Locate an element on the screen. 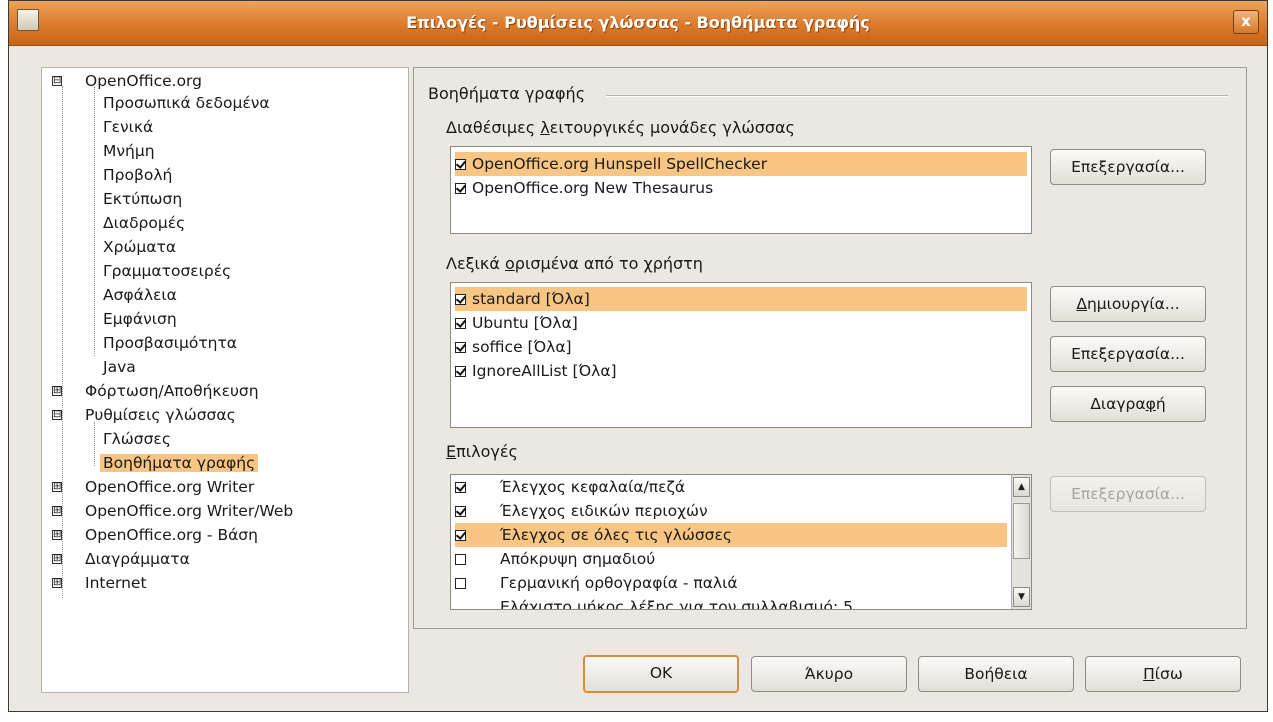 The image size is (1273, 722). options-scrollbar: ▲ ▼ is located at coordinates (1021, 542).